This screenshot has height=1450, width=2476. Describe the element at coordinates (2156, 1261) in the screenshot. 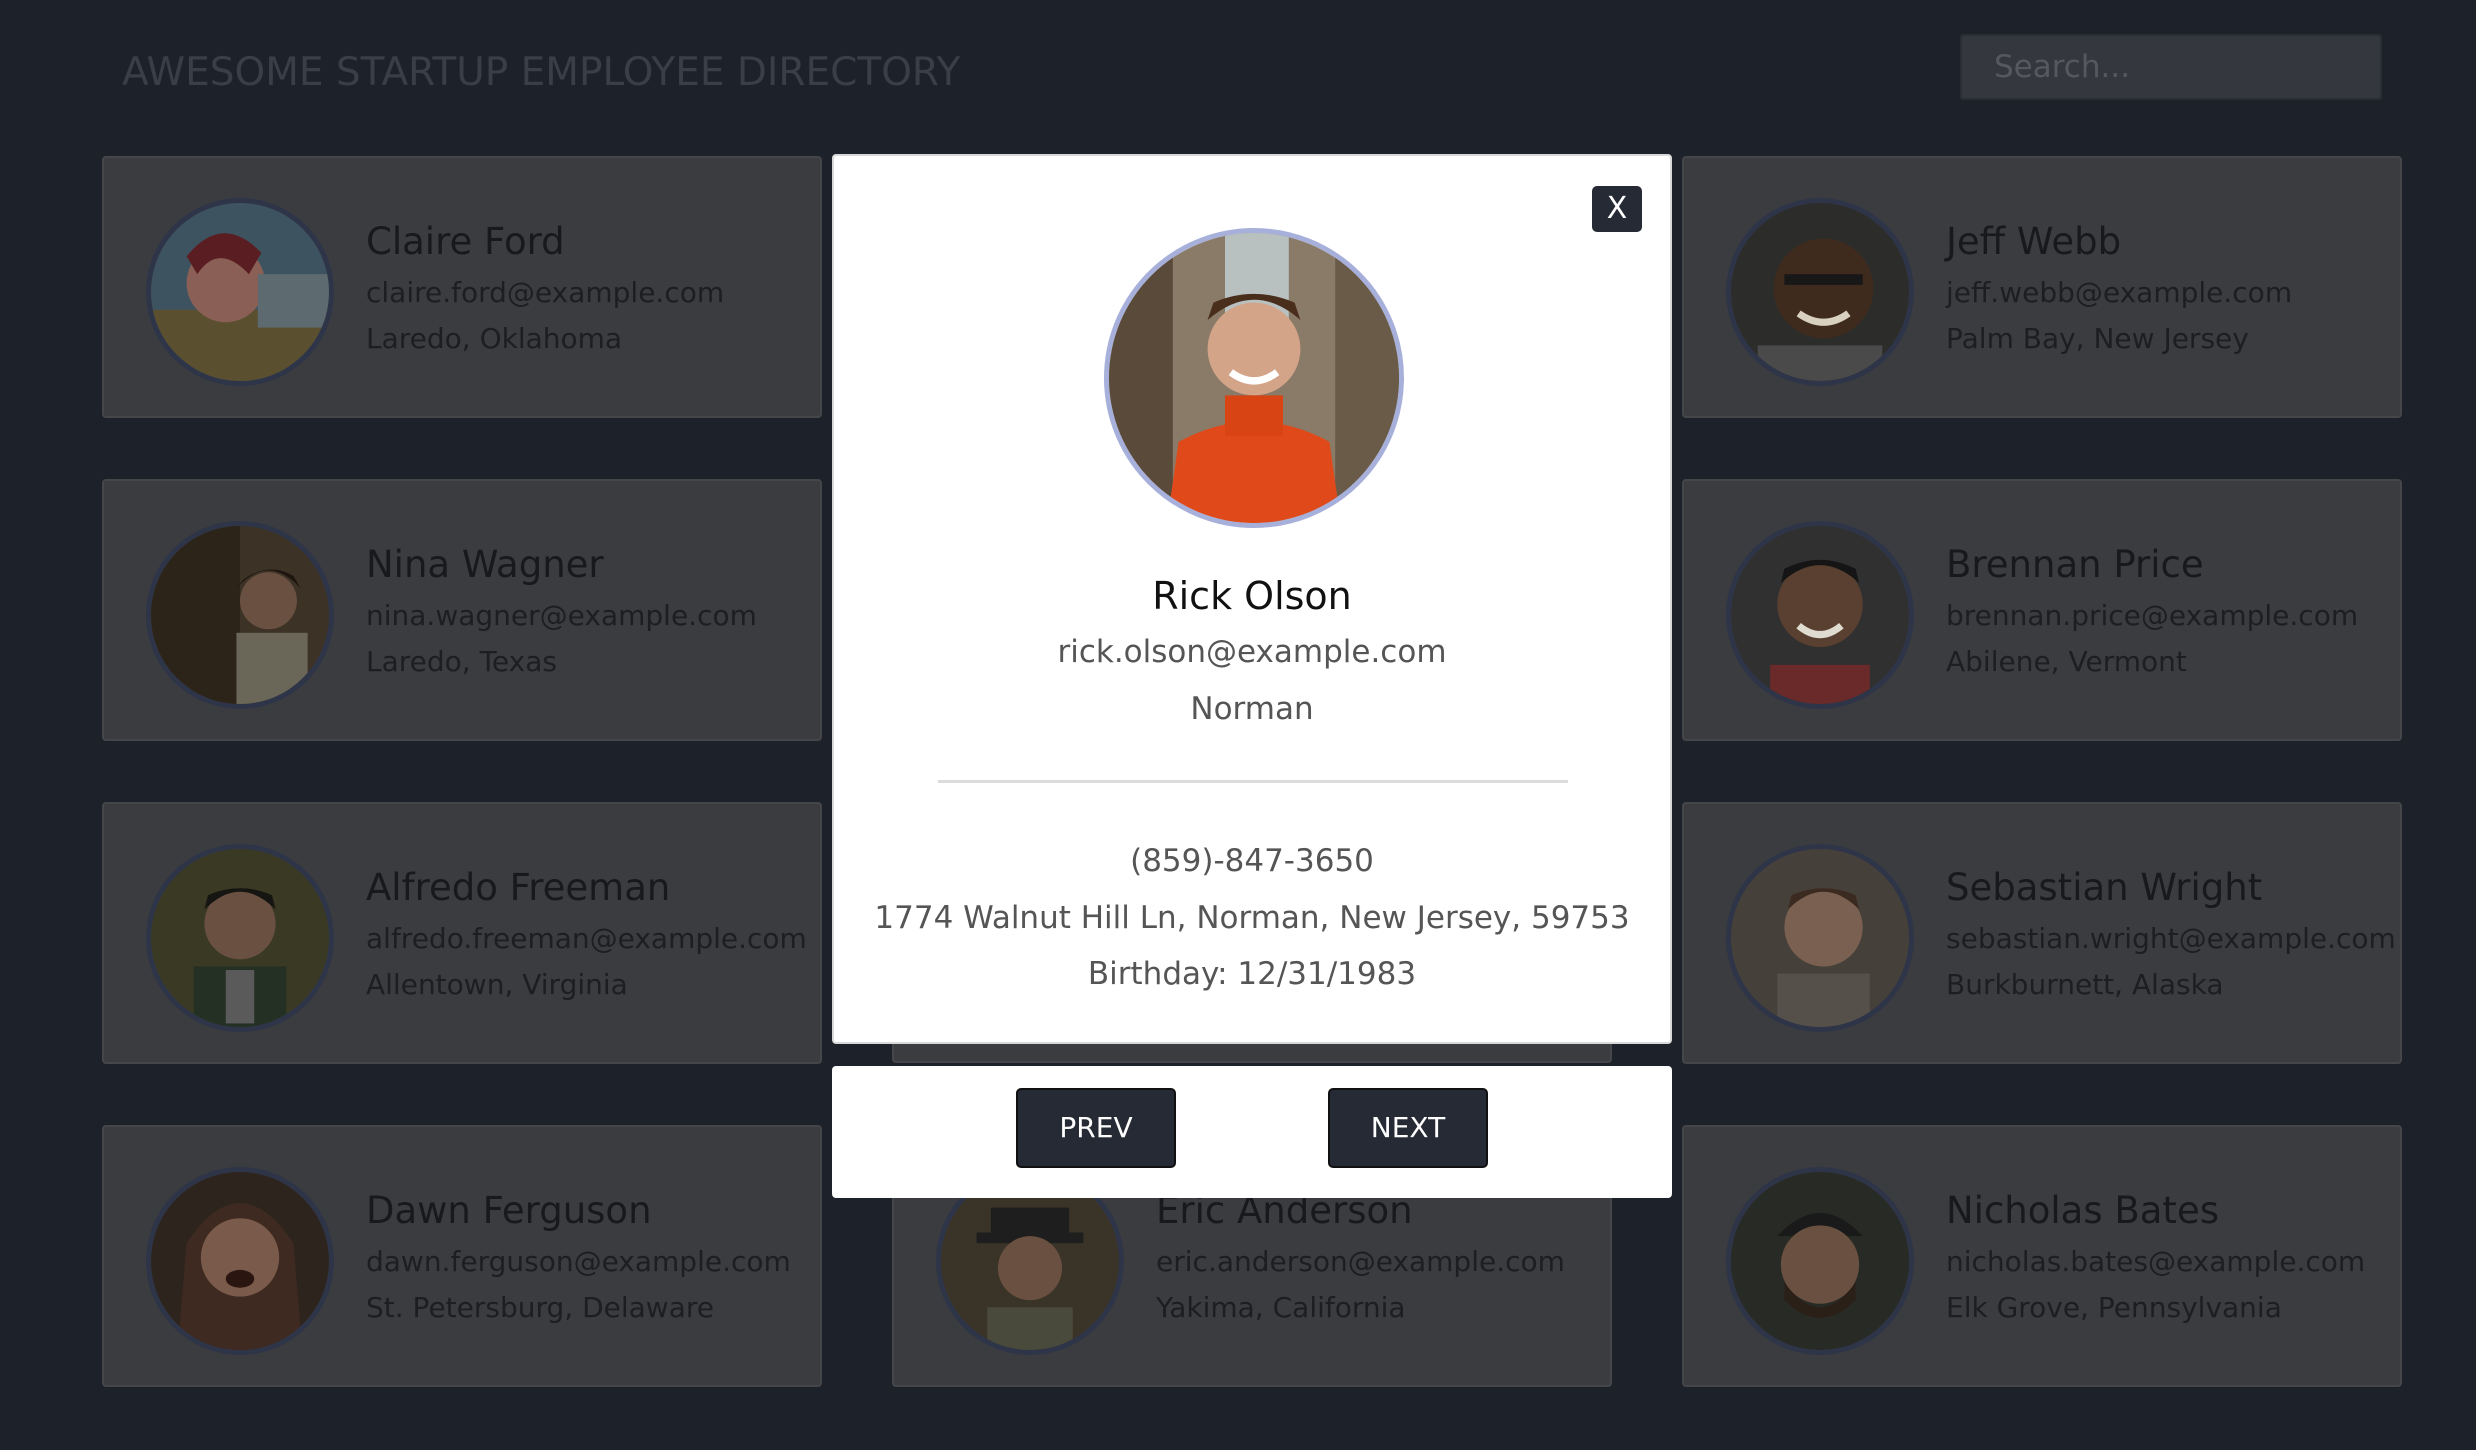

I see `employee-email: nicholas.bates@example.com` at that location.